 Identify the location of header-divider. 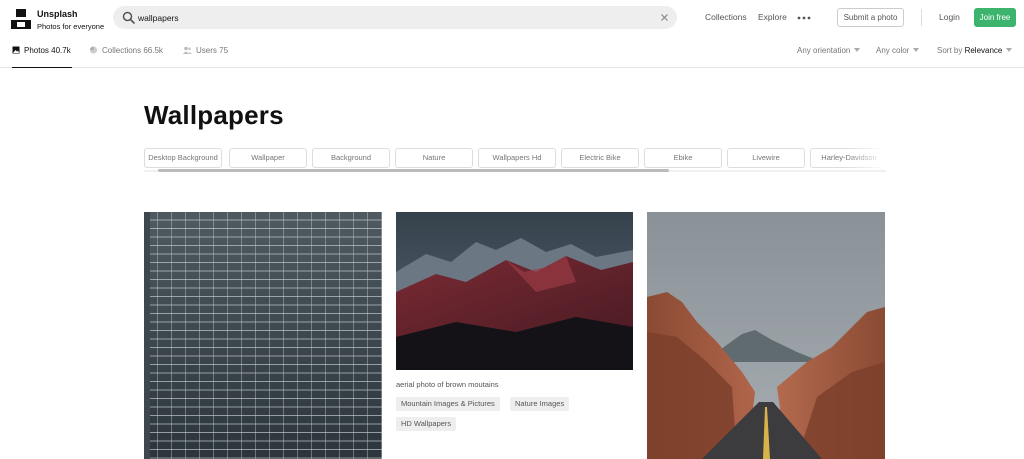
(921, 17).